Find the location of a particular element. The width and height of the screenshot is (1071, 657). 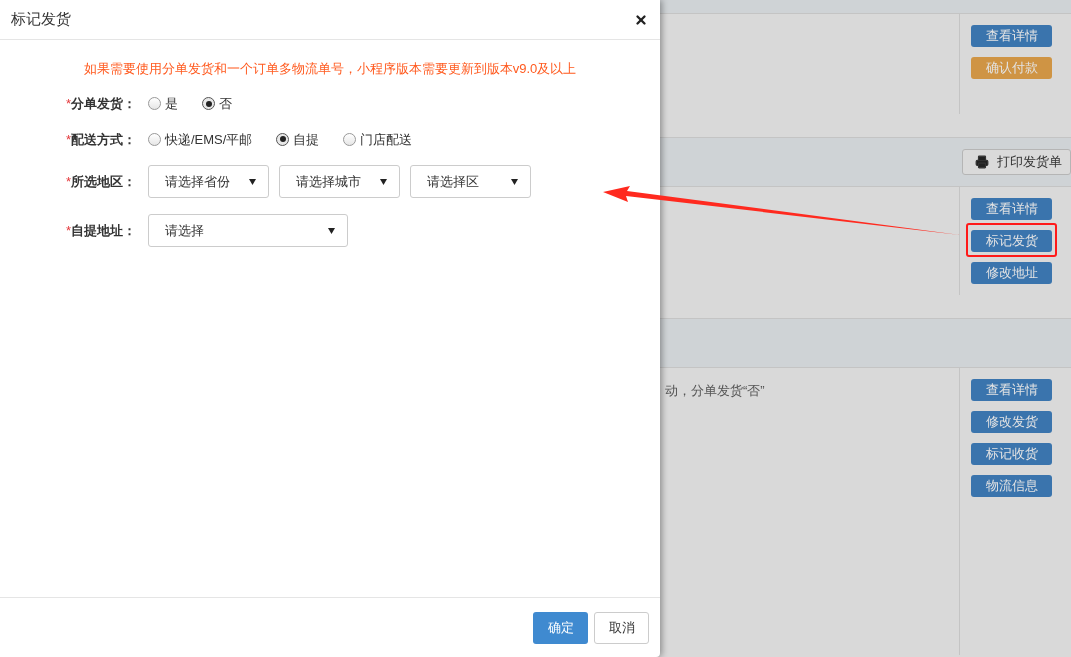

order-note: 动，分单发货“否” is located at coordinates (715, 390).